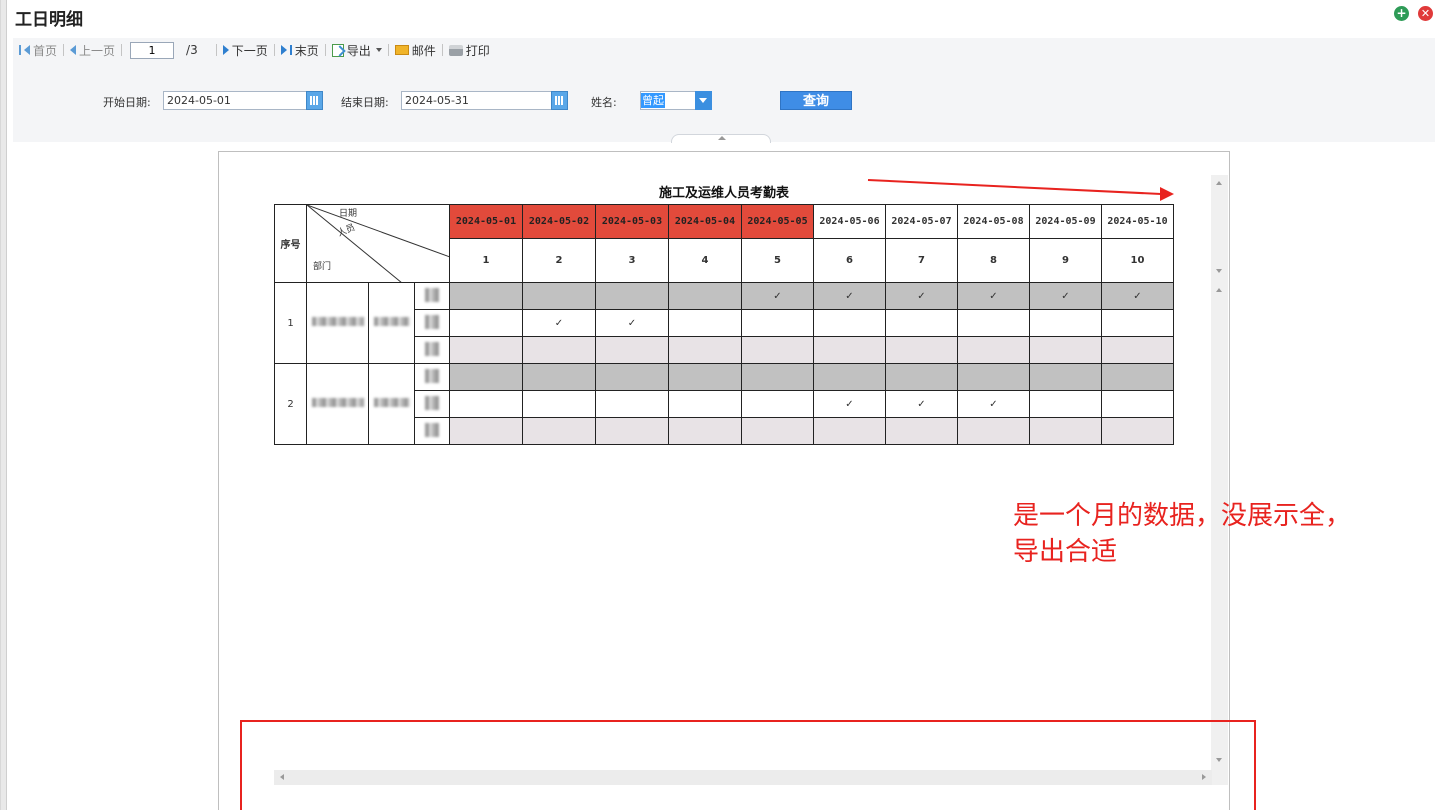 The height and width of the screenshot is (810, 1440). Describe the element at coordinates (1182, 516) in the screenshot. I see `annotation-line-1: 是一个月的数据，没展示全，` at that location.